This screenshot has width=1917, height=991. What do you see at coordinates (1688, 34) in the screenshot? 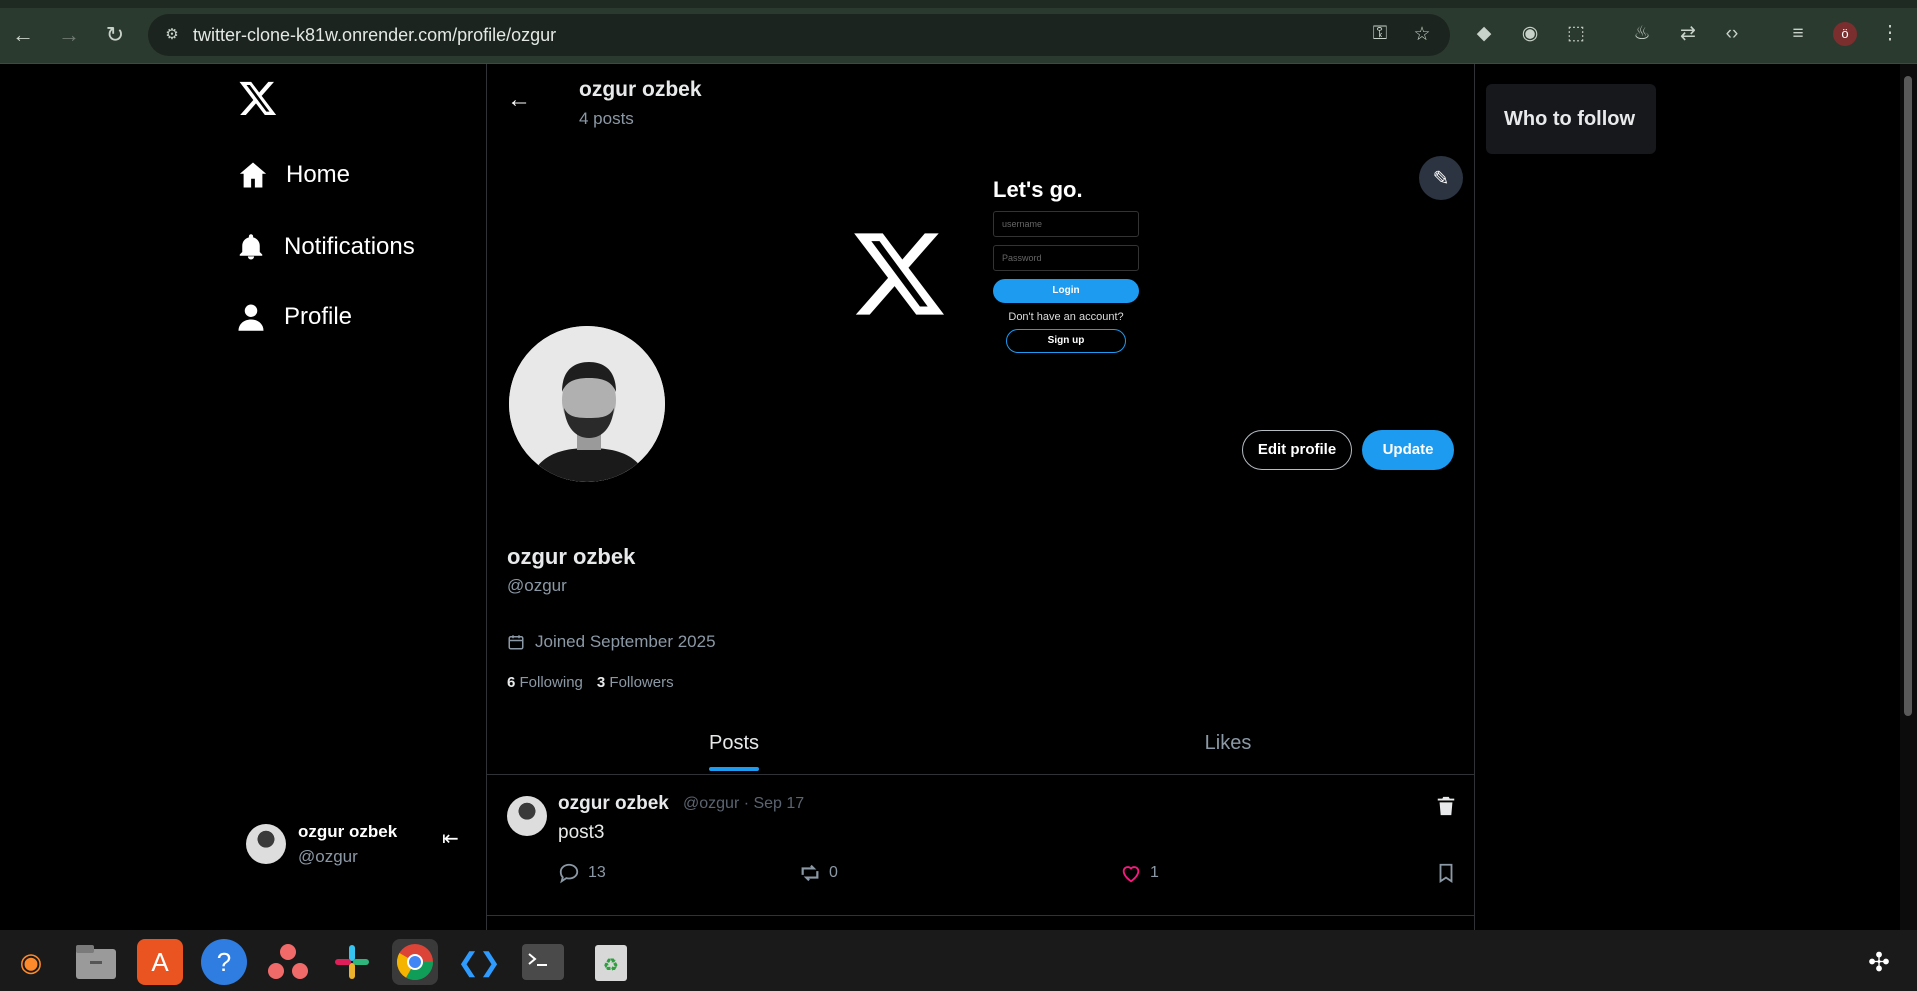
I see `translate-icon: ⇄` at bounding box center [1688, 34].